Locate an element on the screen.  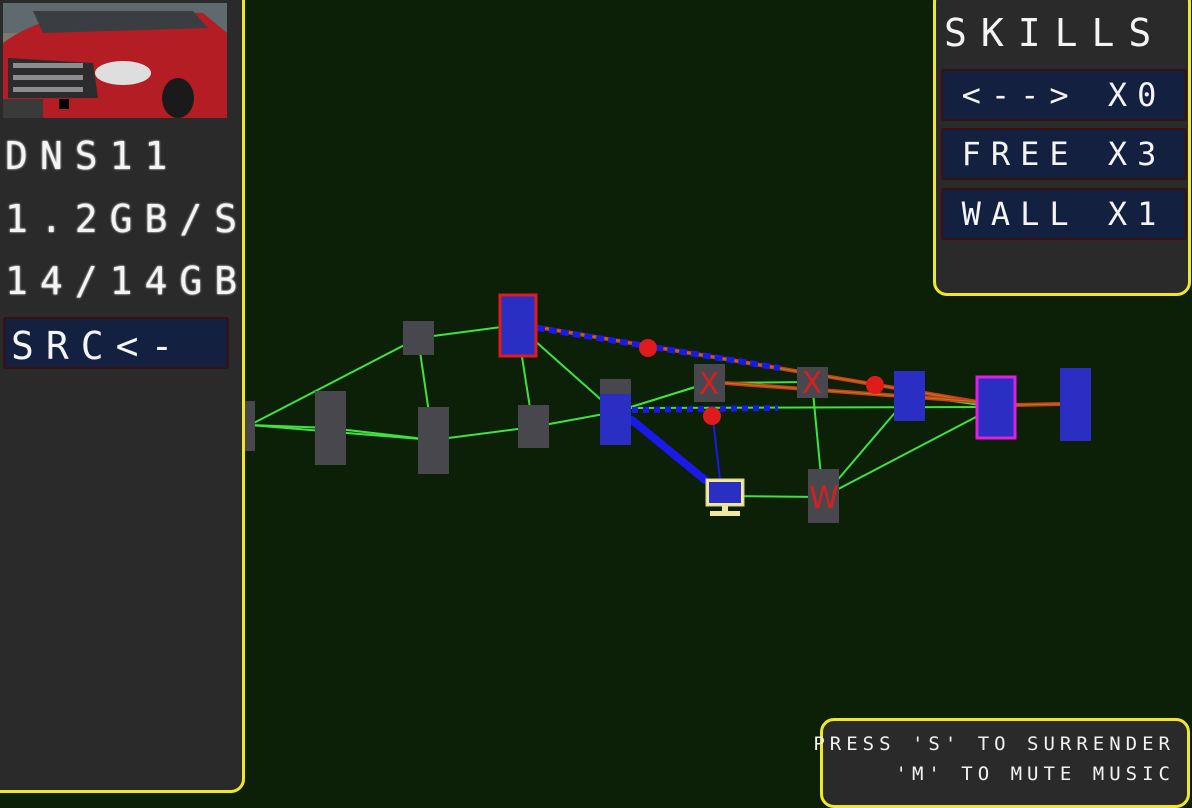
source-slot: SRC<- is located at coordinates (116, 343).